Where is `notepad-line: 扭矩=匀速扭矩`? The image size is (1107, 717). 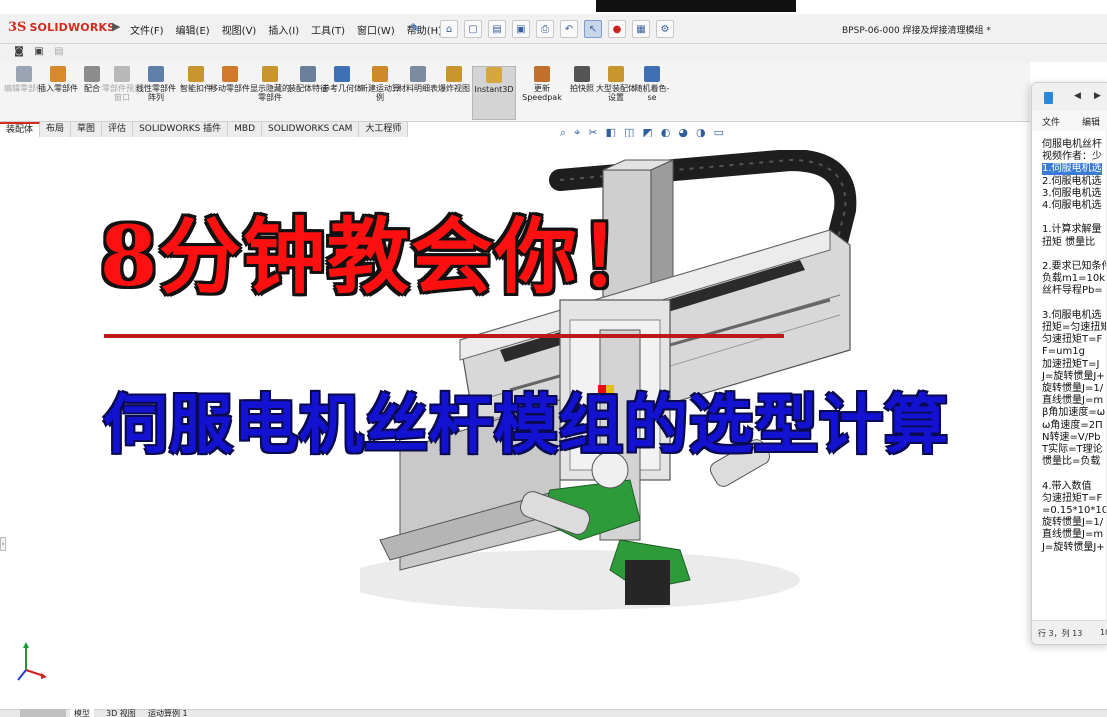
notepad-line: 扭矩=匀速扭矩 is located at coordinates (1074, 327).